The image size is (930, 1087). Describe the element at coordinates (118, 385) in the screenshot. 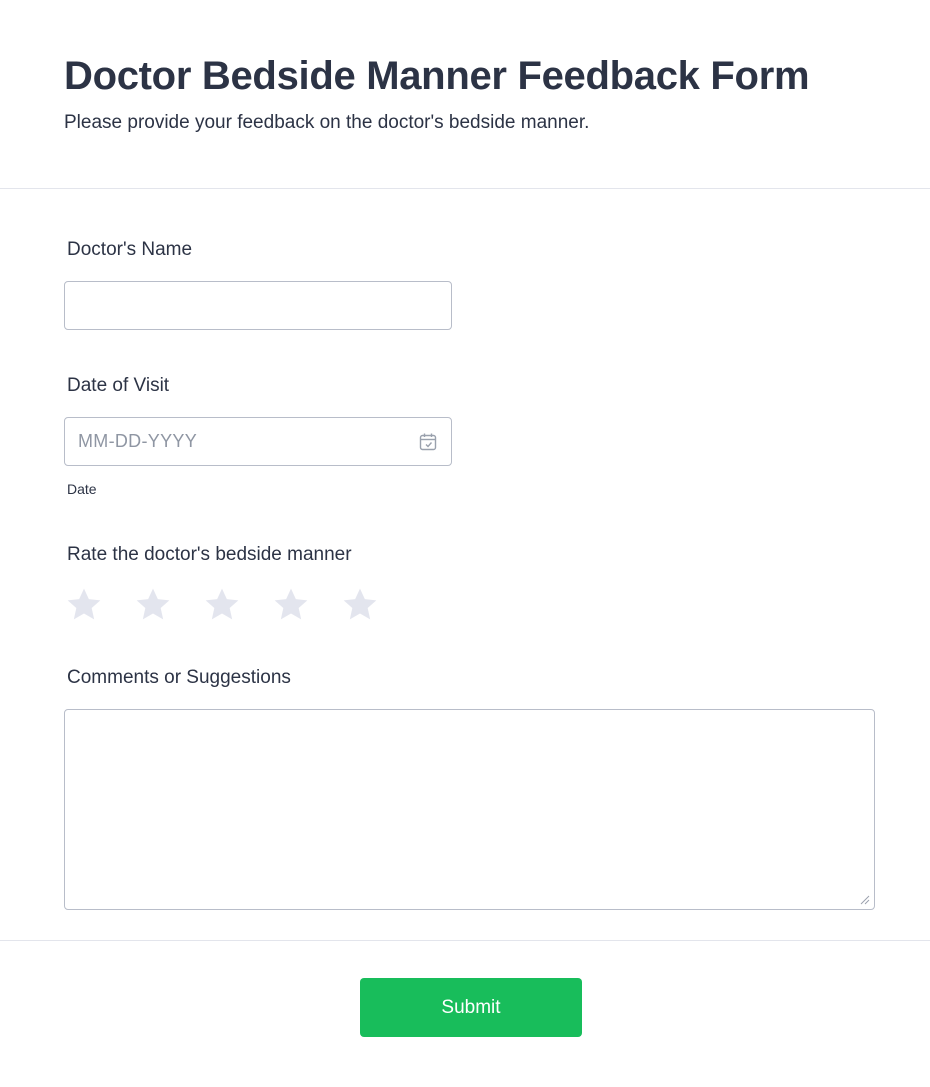

I see `date-of-visit-label: Date of Visit` at that location.